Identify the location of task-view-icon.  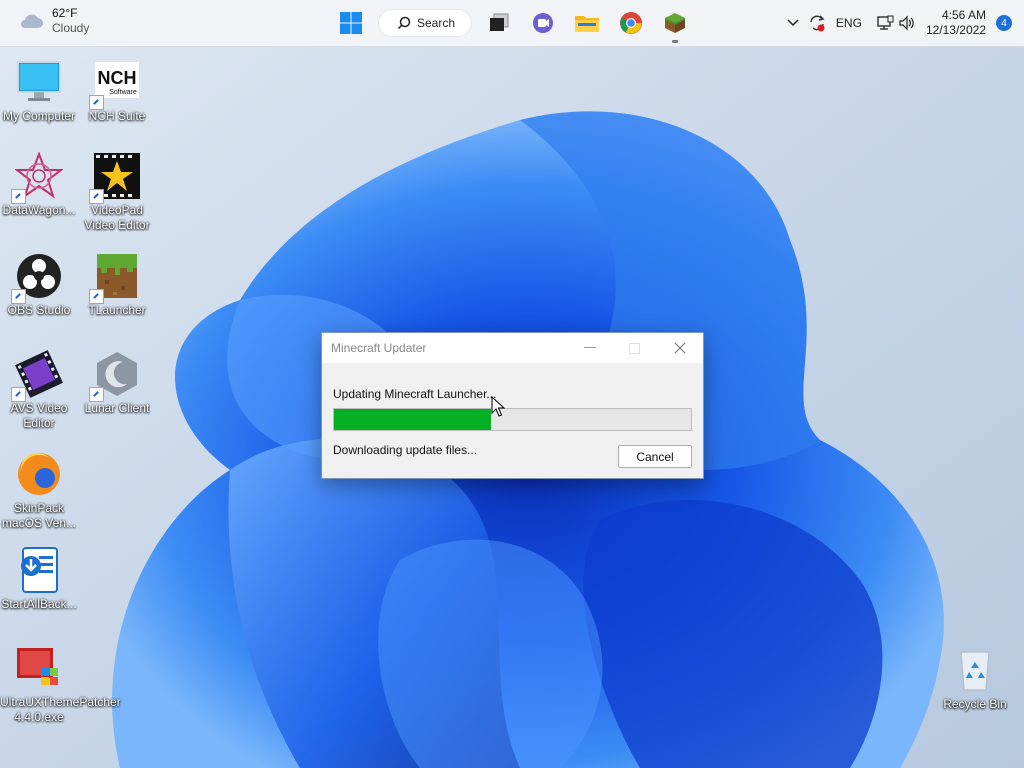
(499, 22).